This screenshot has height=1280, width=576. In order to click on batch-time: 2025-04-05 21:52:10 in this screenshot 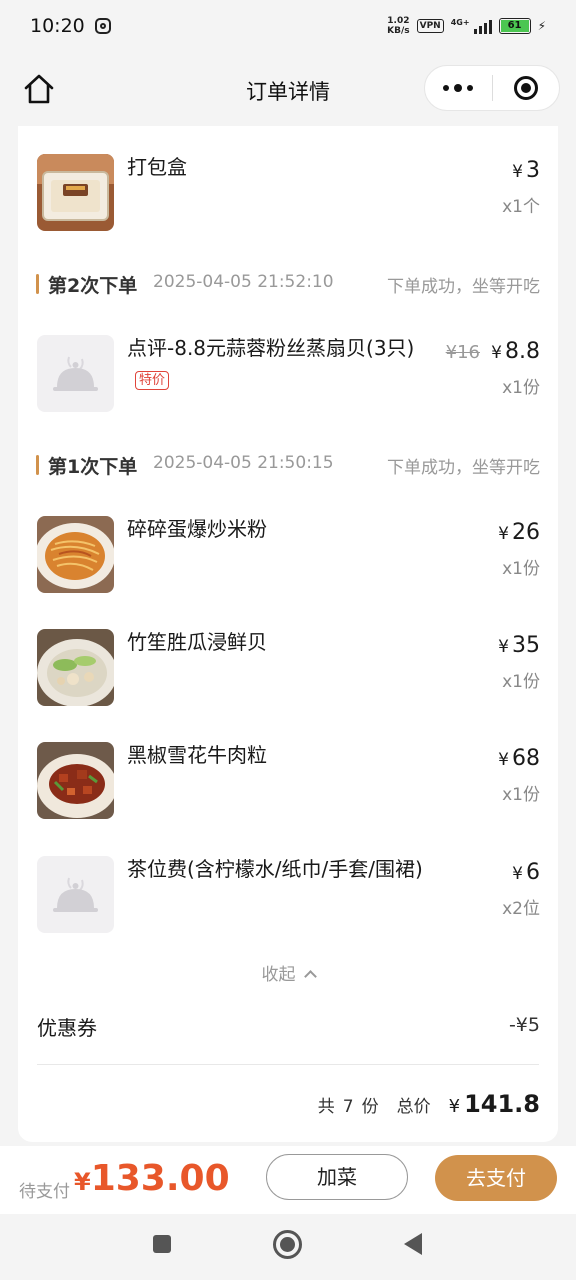, I will do `click(243, 282)`.